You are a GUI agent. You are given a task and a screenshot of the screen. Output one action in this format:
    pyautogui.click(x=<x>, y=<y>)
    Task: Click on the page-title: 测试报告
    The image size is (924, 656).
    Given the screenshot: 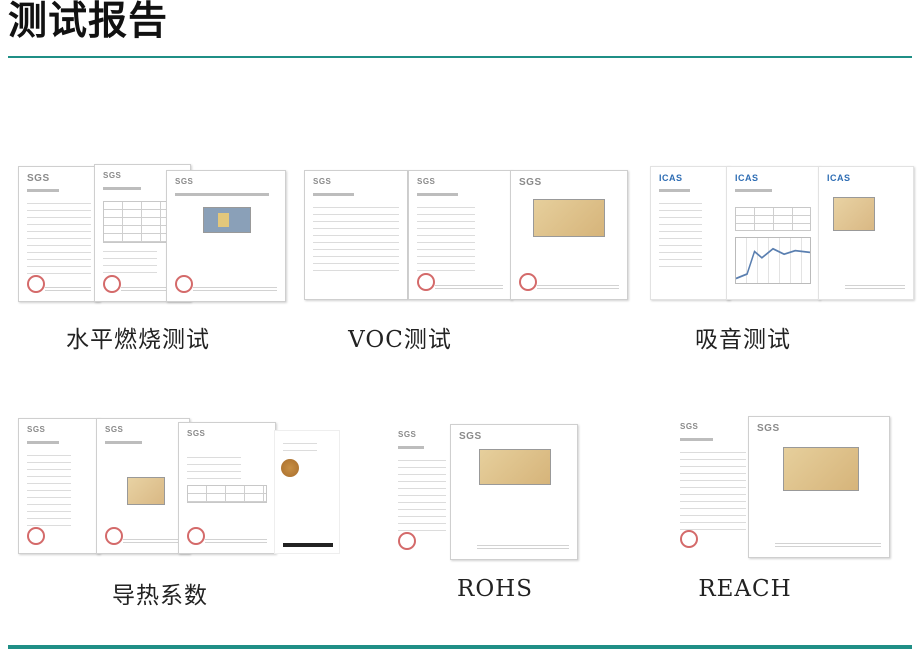 What is the action you would take?
    pyautogui.click(x=88, y=22)
    